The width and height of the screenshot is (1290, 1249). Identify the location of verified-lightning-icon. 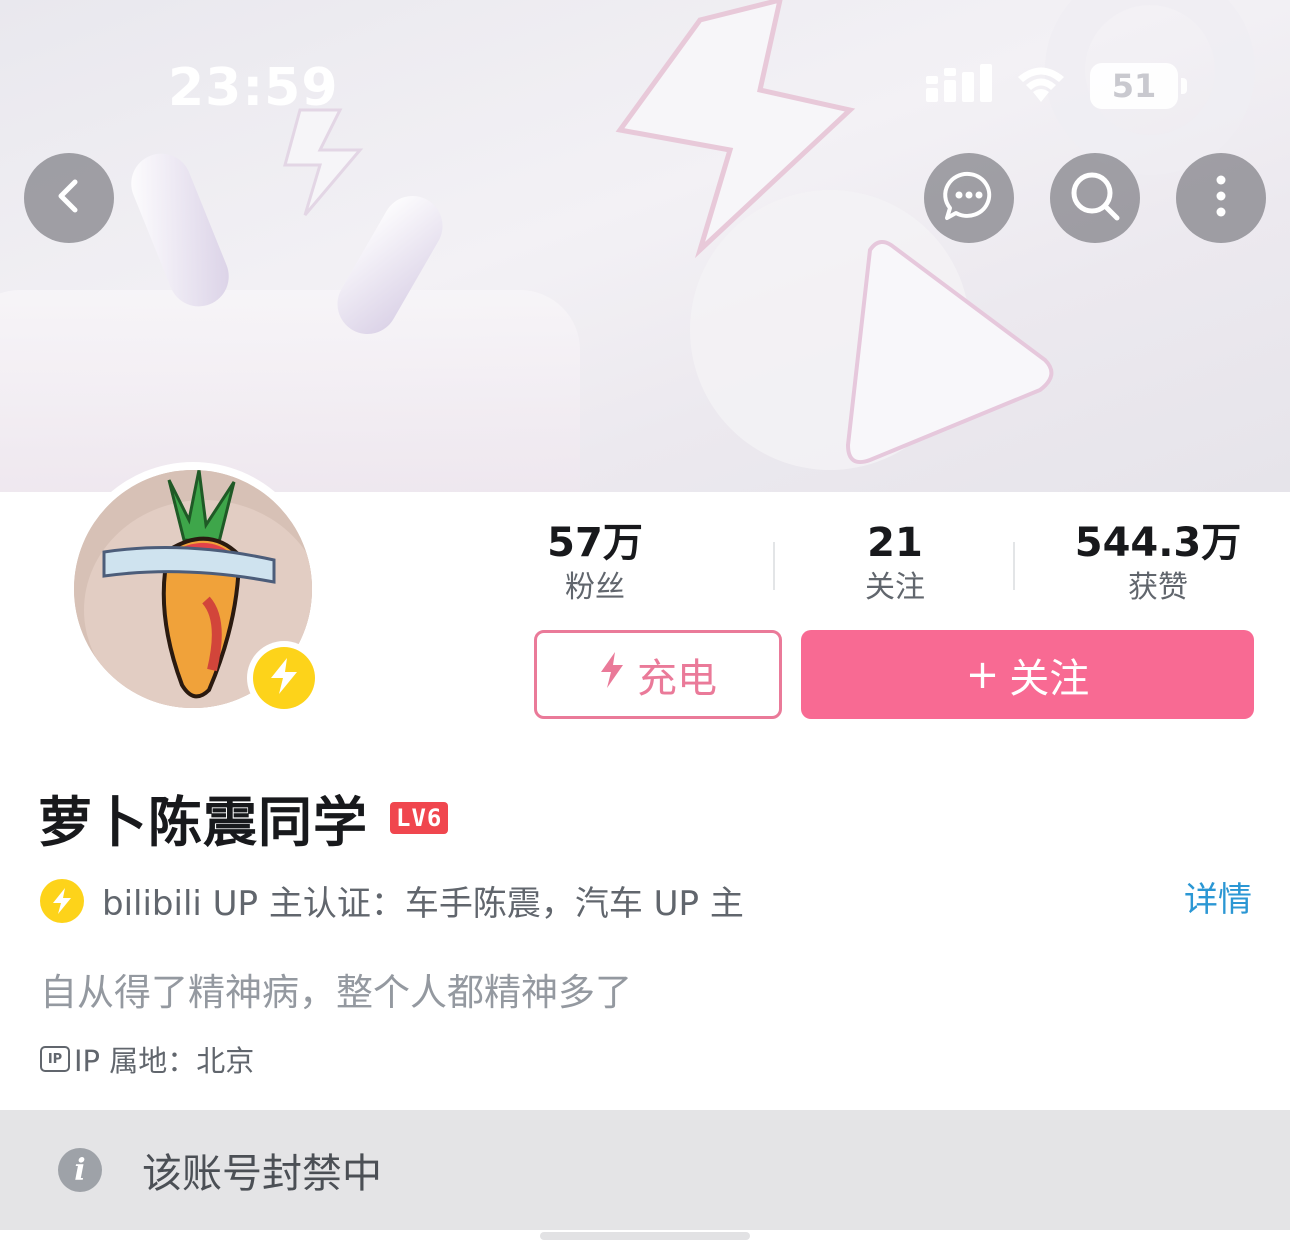
(62, 900).